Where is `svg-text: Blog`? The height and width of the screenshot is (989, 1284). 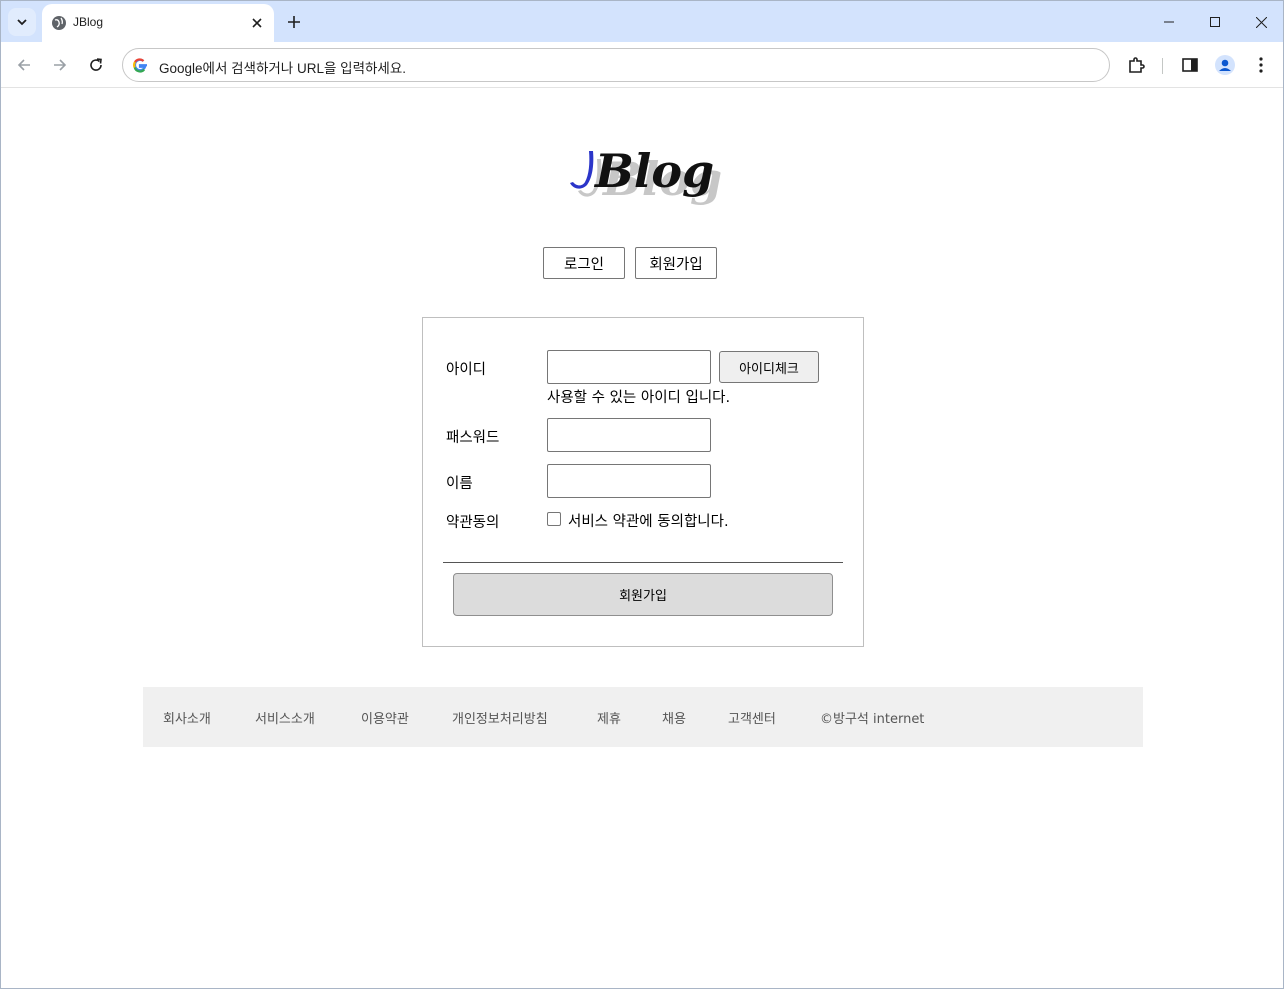 svg-text: Blog is located at coordinates (653, 171).